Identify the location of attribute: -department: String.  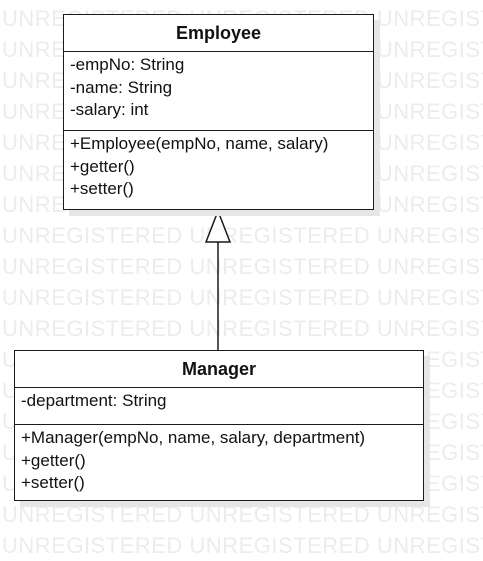
(94, 400).